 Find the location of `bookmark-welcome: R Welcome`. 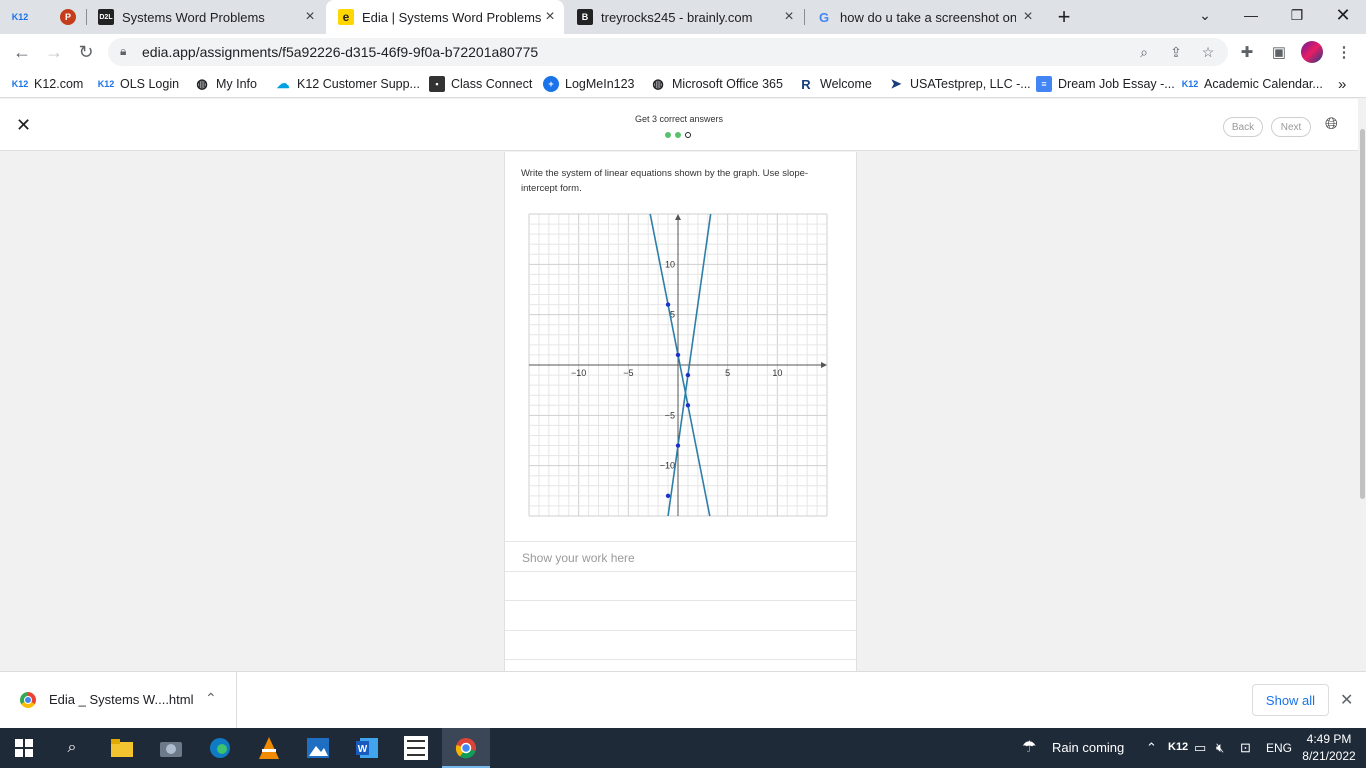

bookmark-welcome: R Welcome is located at coordinates (835, 84).